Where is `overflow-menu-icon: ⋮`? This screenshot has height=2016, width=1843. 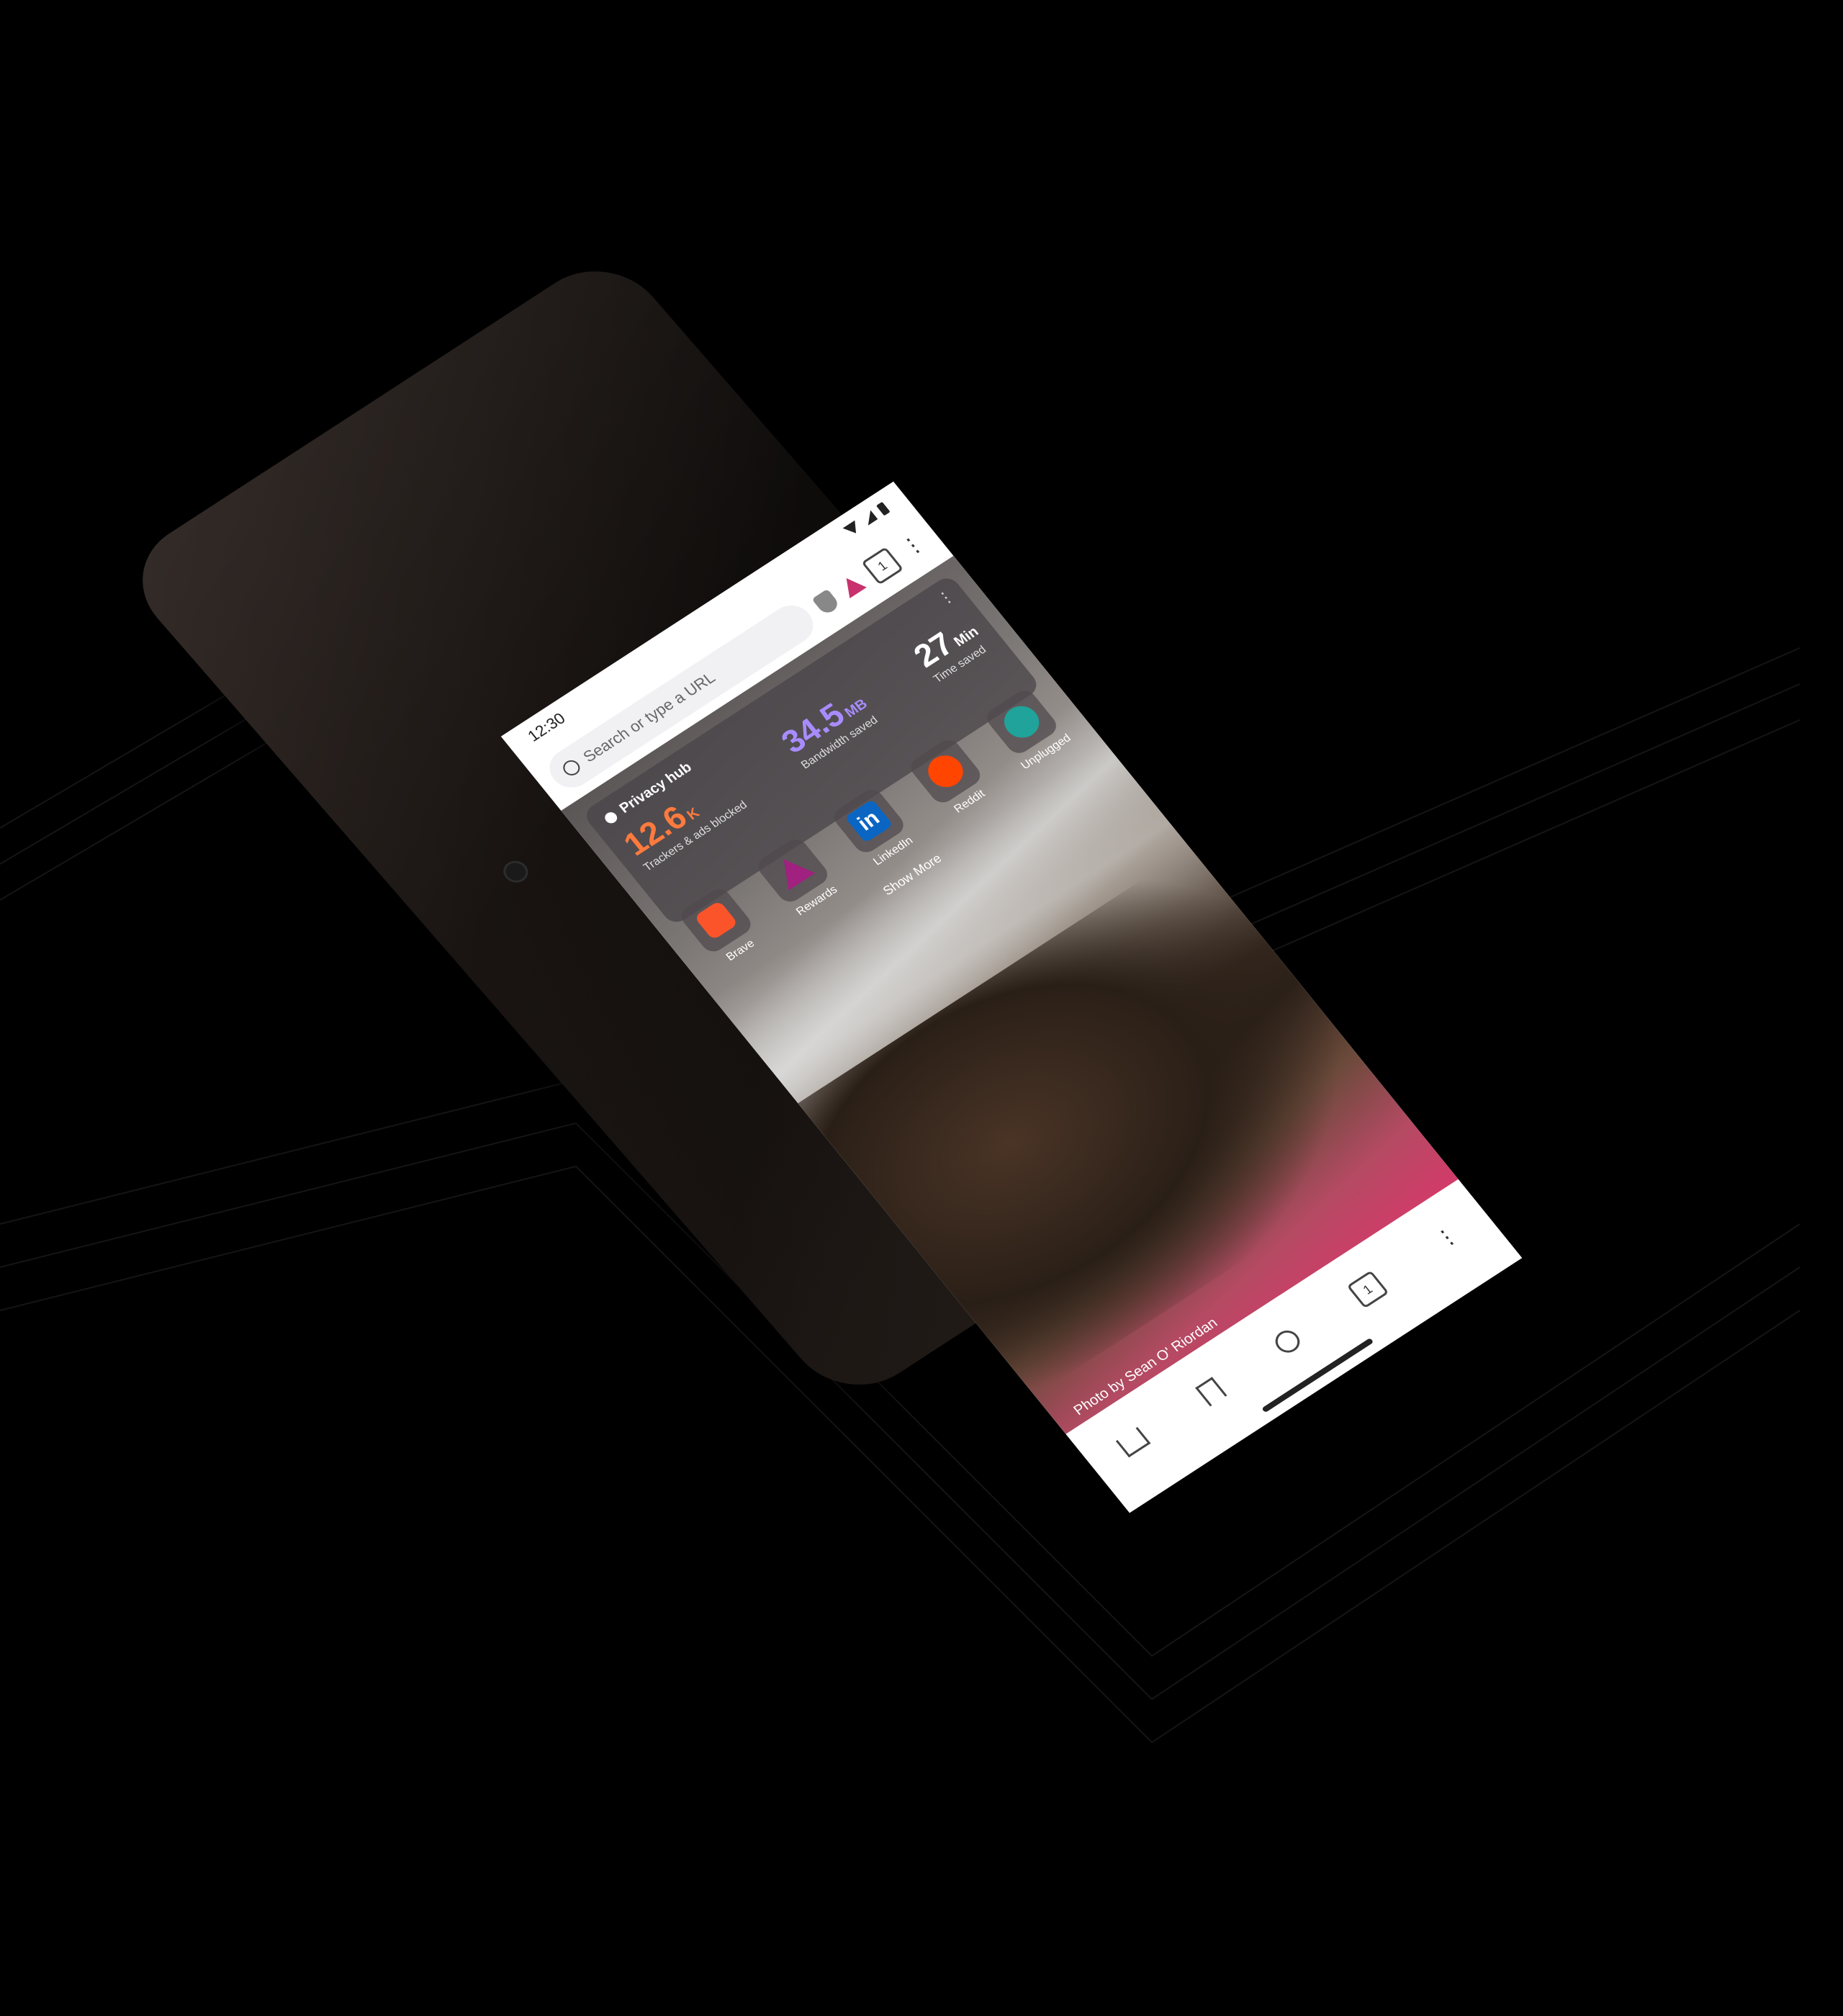
overflow-menu-icon: ⋮ is located at coordinates (912, 546).